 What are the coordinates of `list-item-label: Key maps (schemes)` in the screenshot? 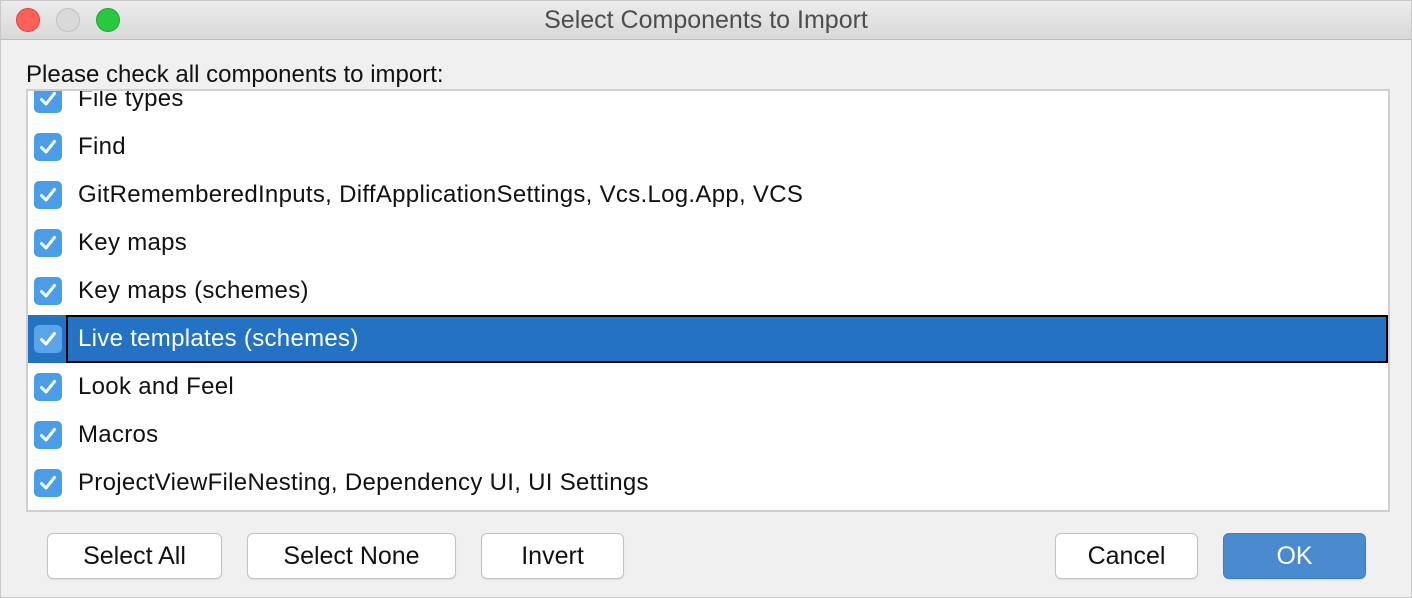 It's located at (193, 290).